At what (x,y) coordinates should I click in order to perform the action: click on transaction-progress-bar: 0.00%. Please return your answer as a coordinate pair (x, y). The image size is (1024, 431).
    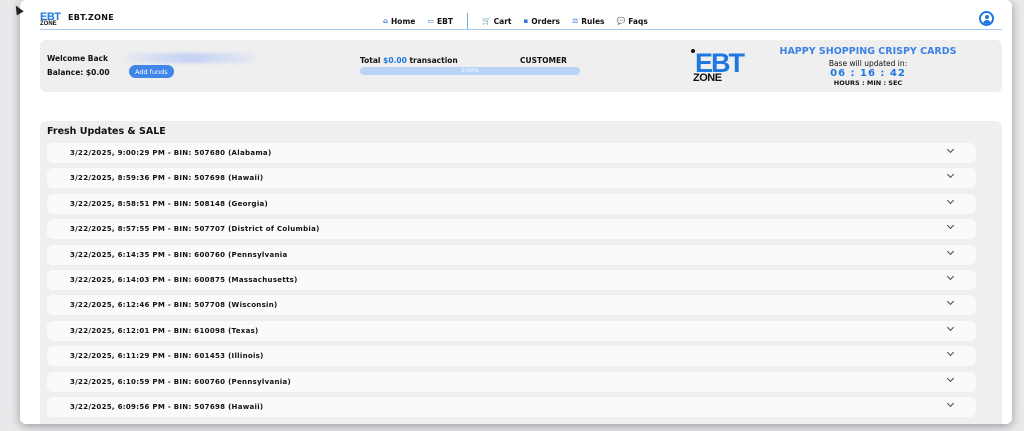
    Looking at the image, I should click on (470, 71).